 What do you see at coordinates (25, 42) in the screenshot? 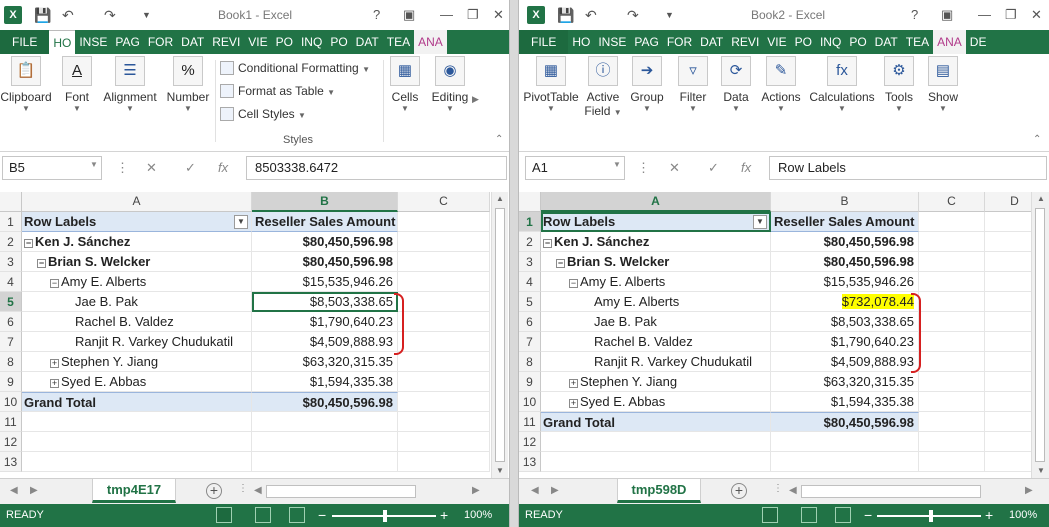
I see `tab-file: FILE` at bounding box center [25, 42].